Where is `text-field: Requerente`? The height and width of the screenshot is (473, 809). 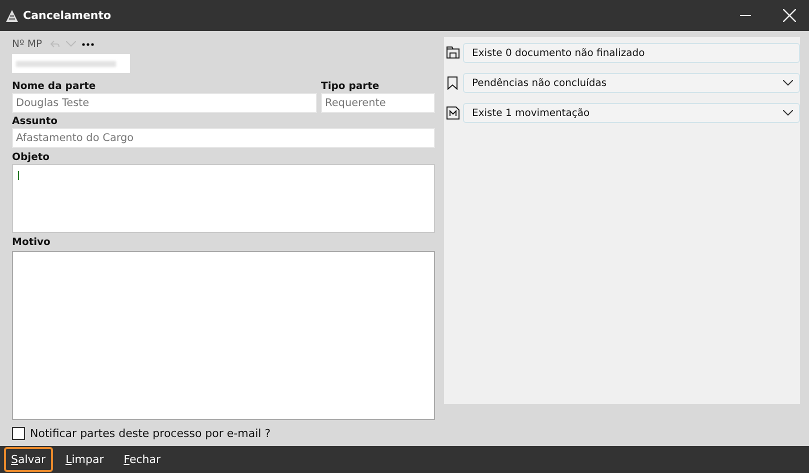 text-field: Requerente is located at coordinates (378, 103).